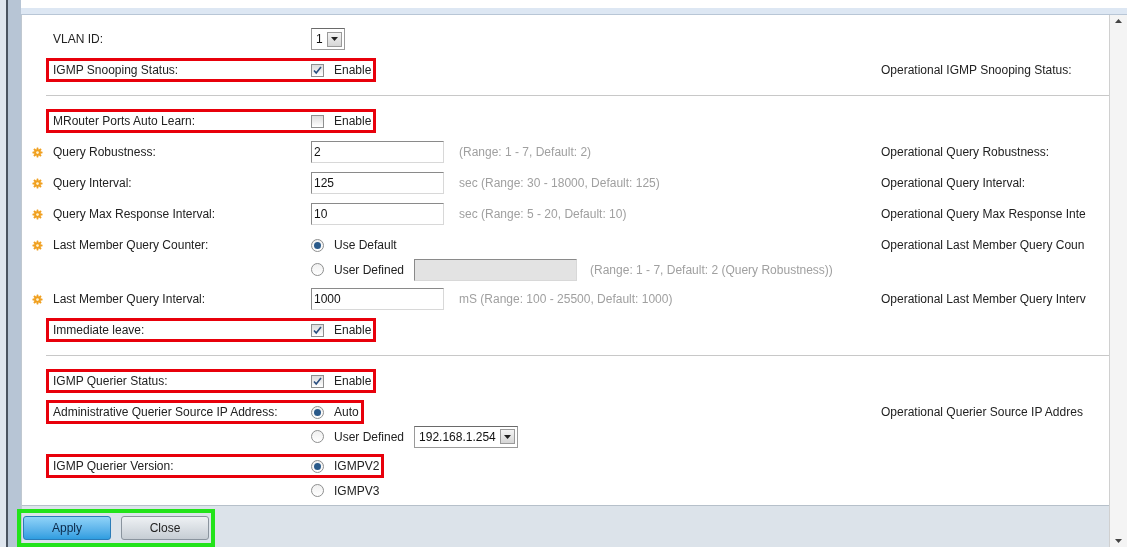  What do you see at coordinates (466, 436) in the screenshot?
I see `dropdown: 192.168.1.254` at bounding box center [466, 436].